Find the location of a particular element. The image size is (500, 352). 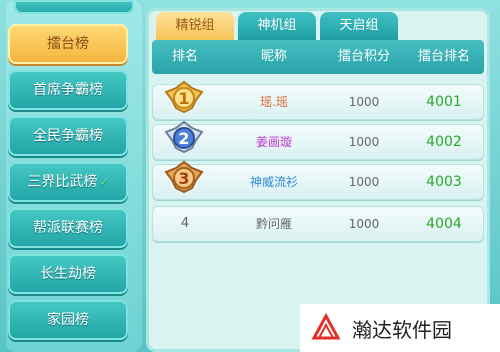

sidebar-item-label: 全民争霸榜 is located at coordinates (68, 136).